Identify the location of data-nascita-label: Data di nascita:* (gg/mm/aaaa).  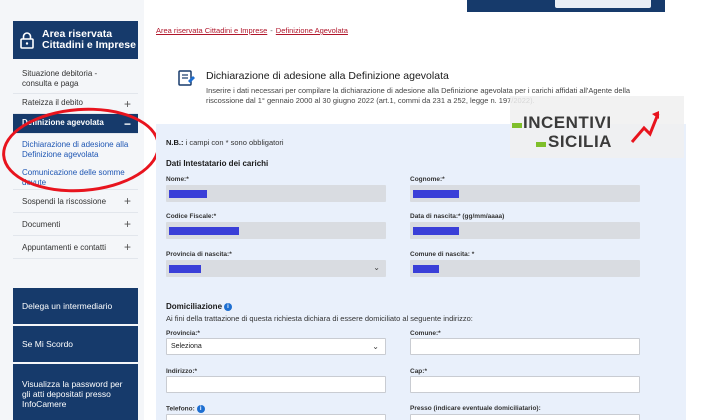
(457, 216).